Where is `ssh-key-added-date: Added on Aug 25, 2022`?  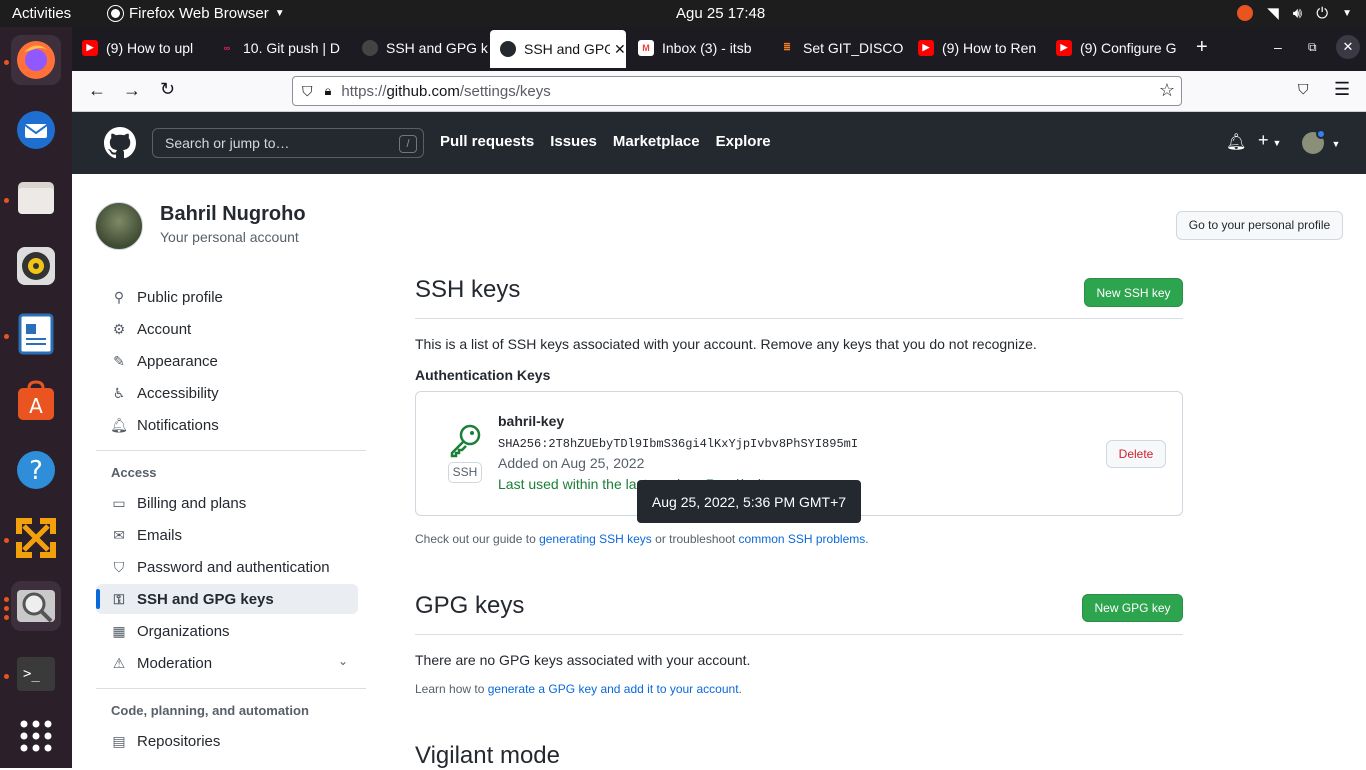 ssh-key-added-date: Added on Aug 25, 2022 is located at coordinates (571, 463).